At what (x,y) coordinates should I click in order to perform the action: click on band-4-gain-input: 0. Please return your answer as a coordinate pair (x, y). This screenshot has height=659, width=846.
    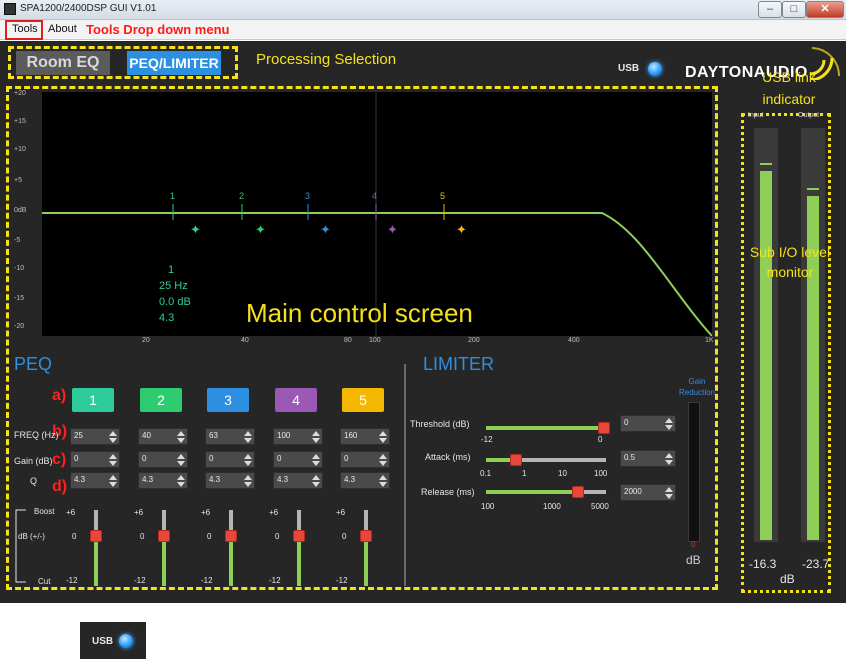
    Looking at the image, I should click on (298, 459).